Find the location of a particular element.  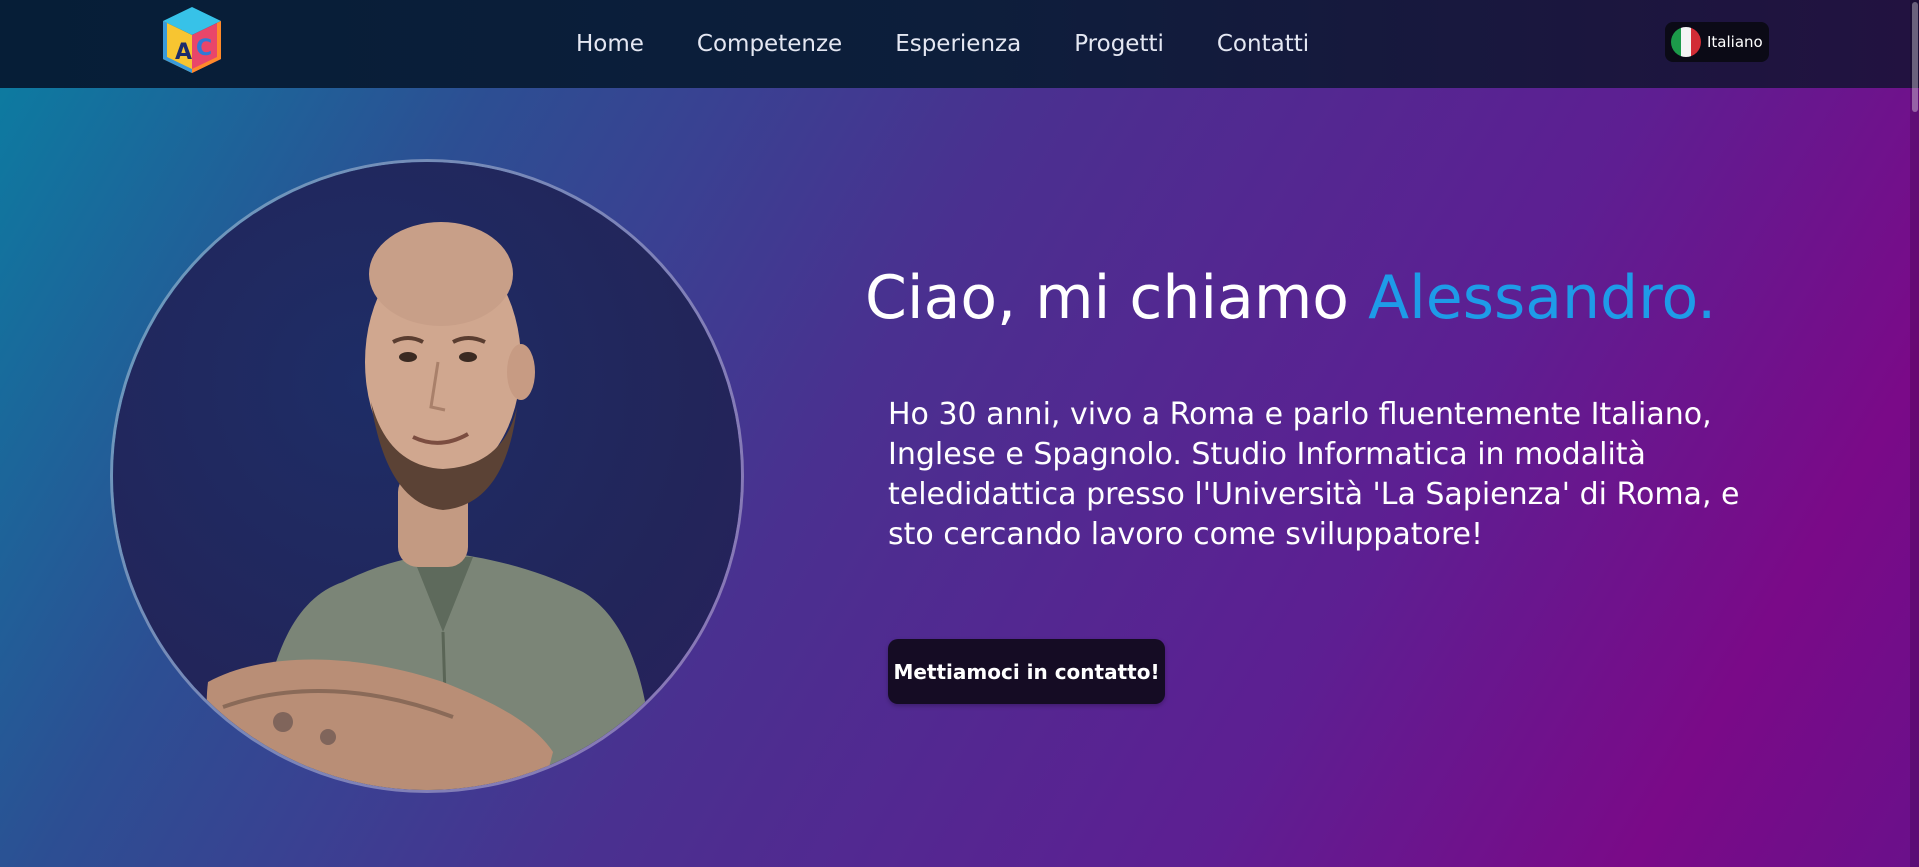

nav-link-esperienza: Esperienza is located at coordinates (958, 44).